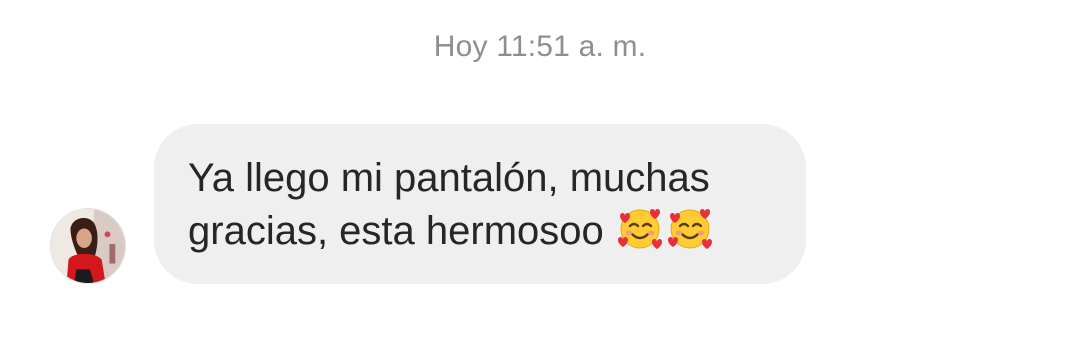 The height and width of the screenshot is (346, 1080). I want to click on avatar-photo, so click(88, 246).